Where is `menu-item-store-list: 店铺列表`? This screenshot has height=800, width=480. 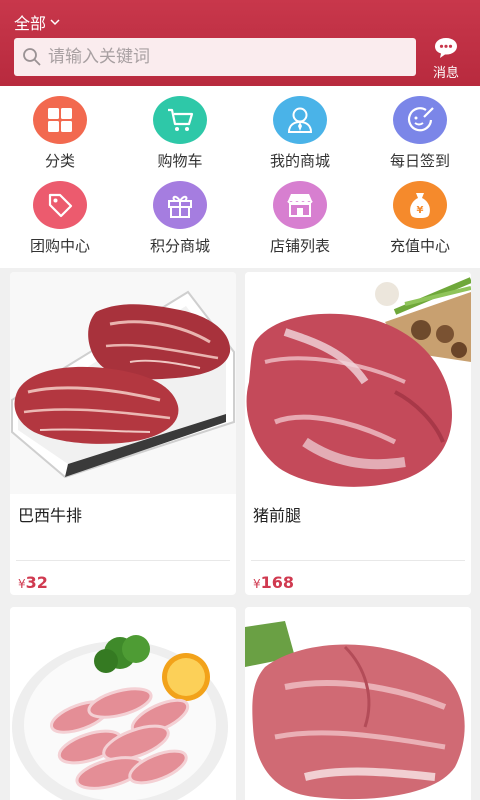
menu-item-store-list: 店铺列表 is located at coordinates (300, 213).